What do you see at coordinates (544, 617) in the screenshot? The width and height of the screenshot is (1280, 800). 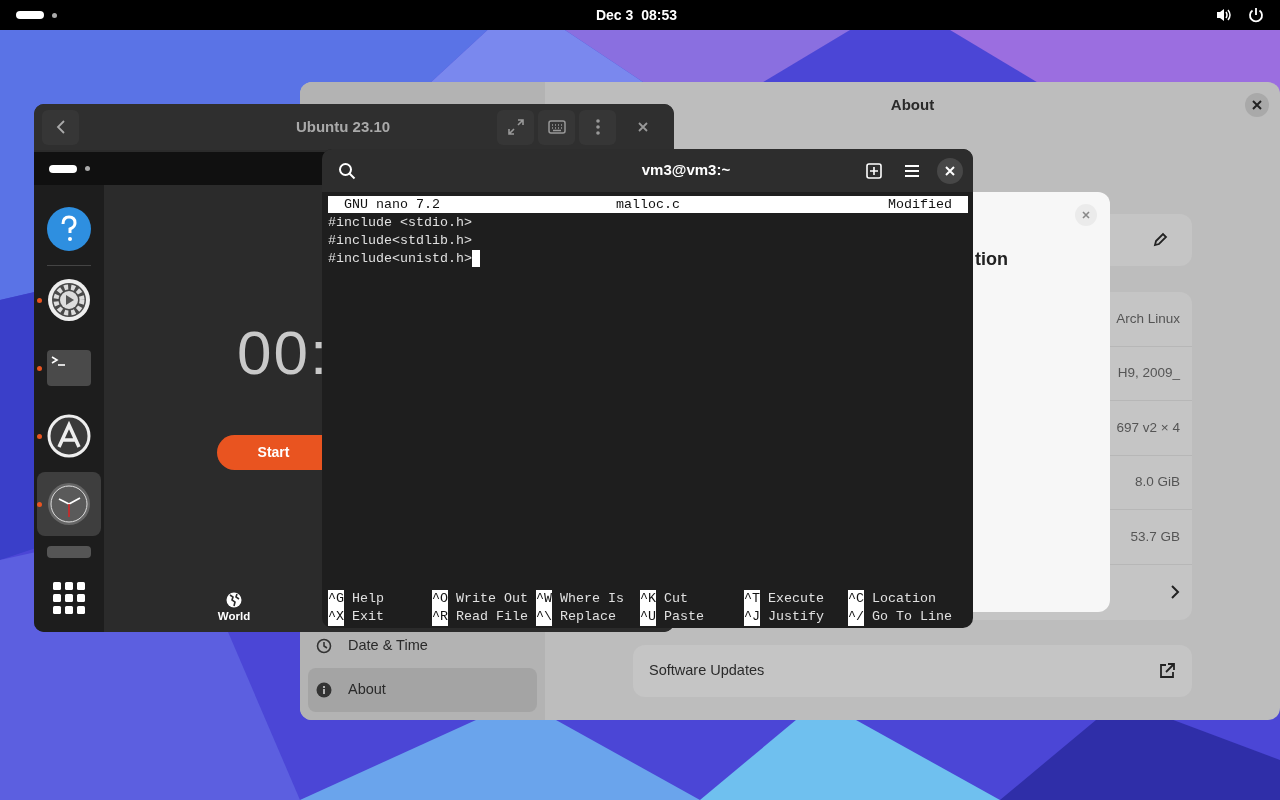 I see `shortcut-key: ^\` at bounding box center [544, 617].